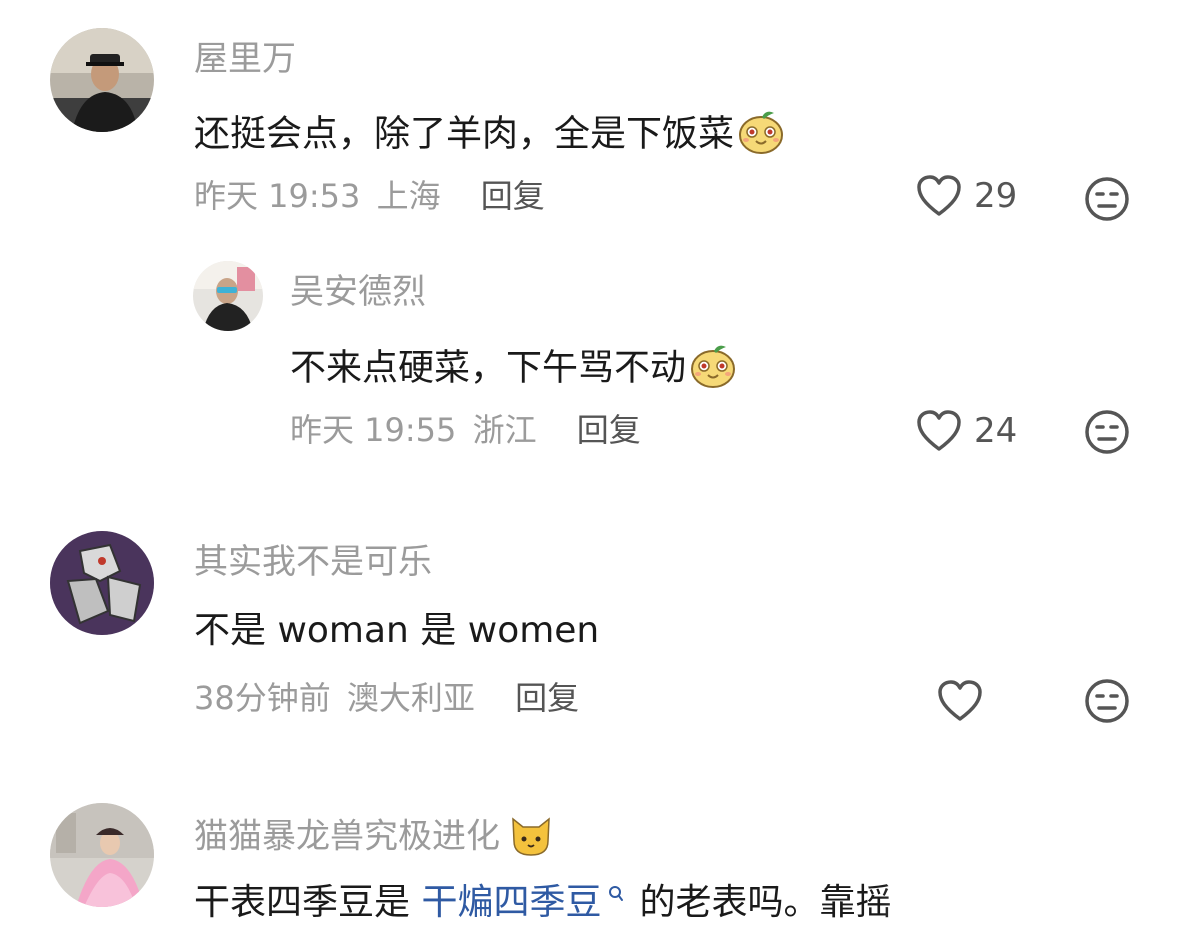 Image resolution: width=1179 pixels, height=943 pixels. Describe the element at coordinates (245, 59) in the screenshot. I see `username: 屋里万` at that location.